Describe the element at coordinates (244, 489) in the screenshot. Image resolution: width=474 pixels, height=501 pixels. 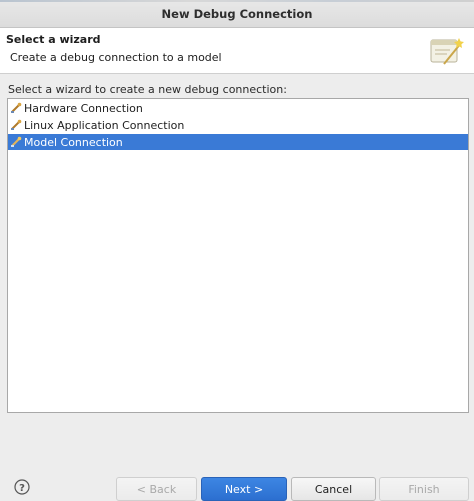
I see `next-button: Next >` at that location.